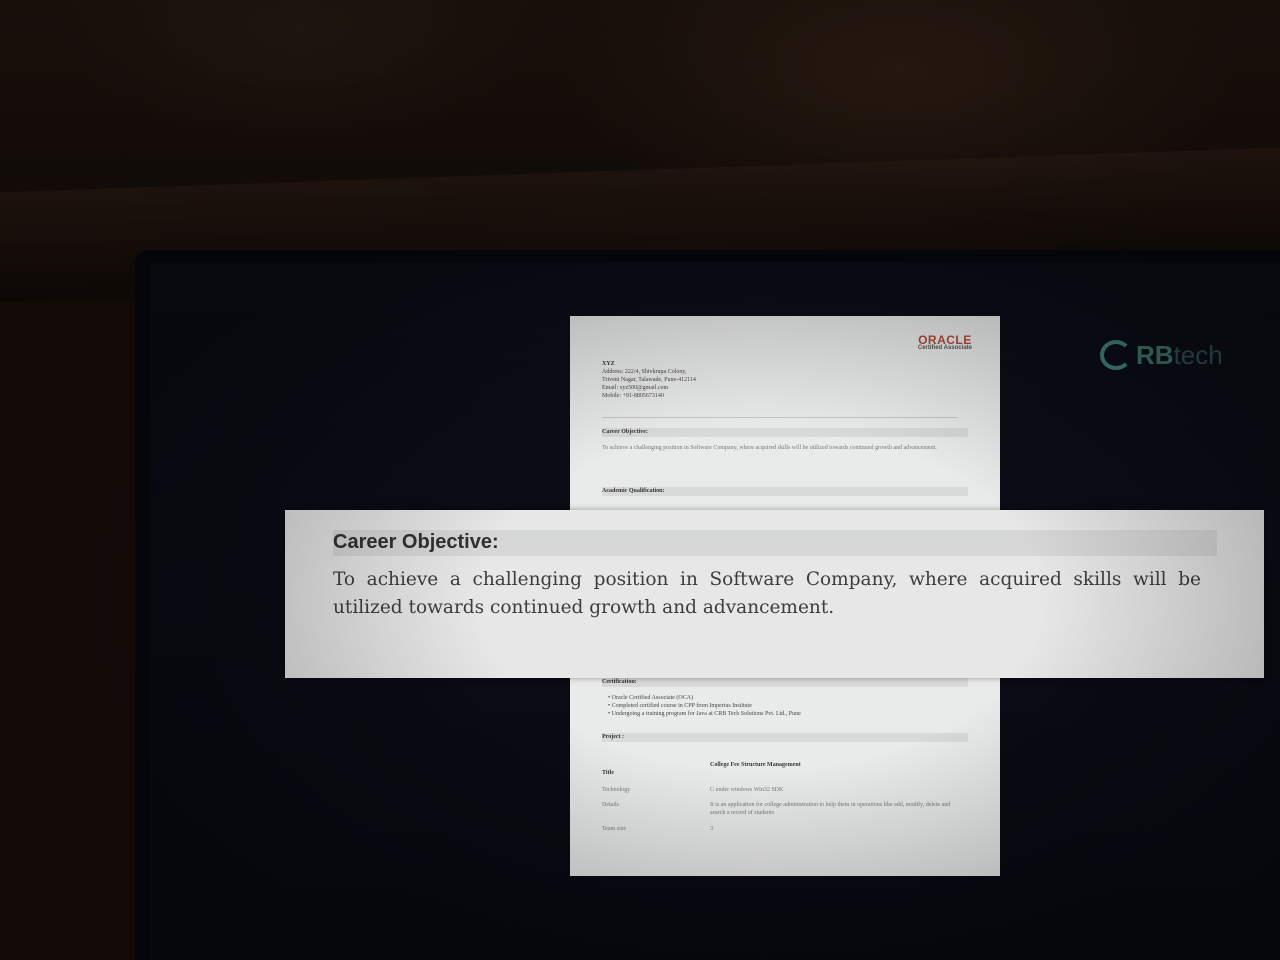  I want to click on list-item: Oracle Certified Associate (OCA), so click(784, 698).